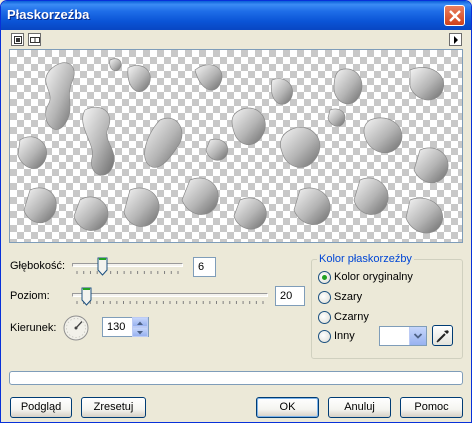 Image resolution: width=472 pixels, height=423 pixels. Describe the element at coordinates (287, 407) in the screenshot. I see `ok-button: OK` at that location.